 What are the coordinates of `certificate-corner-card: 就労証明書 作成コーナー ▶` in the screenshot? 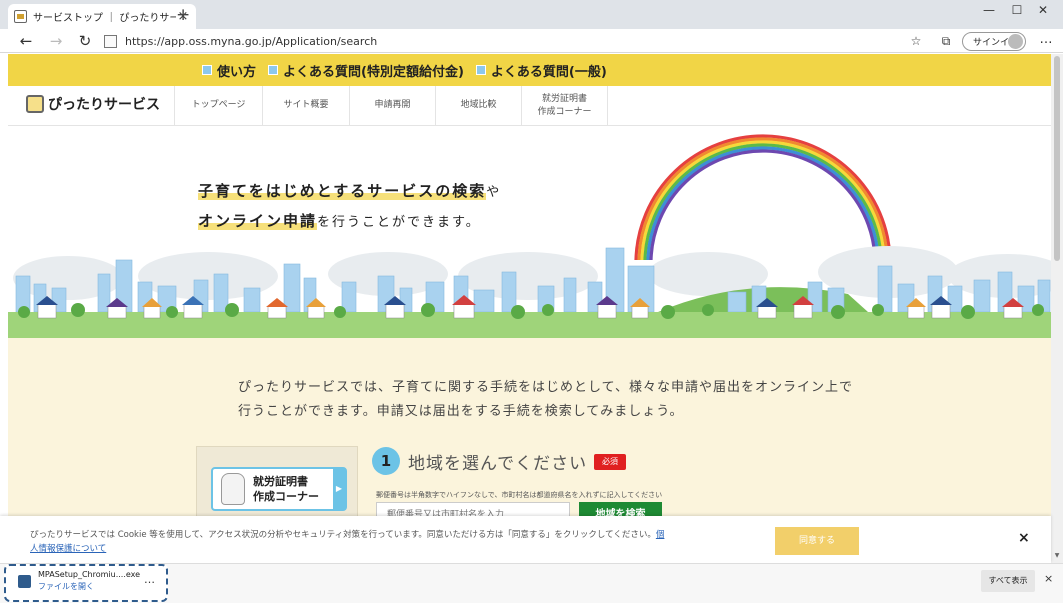 It's located at (277, 486).